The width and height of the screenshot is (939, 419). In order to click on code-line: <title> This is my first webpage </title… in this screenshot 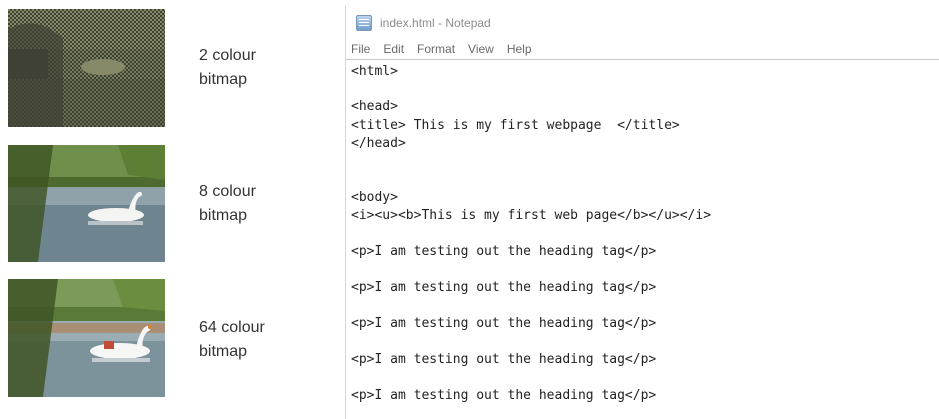, I will do `click(515, 125)`.